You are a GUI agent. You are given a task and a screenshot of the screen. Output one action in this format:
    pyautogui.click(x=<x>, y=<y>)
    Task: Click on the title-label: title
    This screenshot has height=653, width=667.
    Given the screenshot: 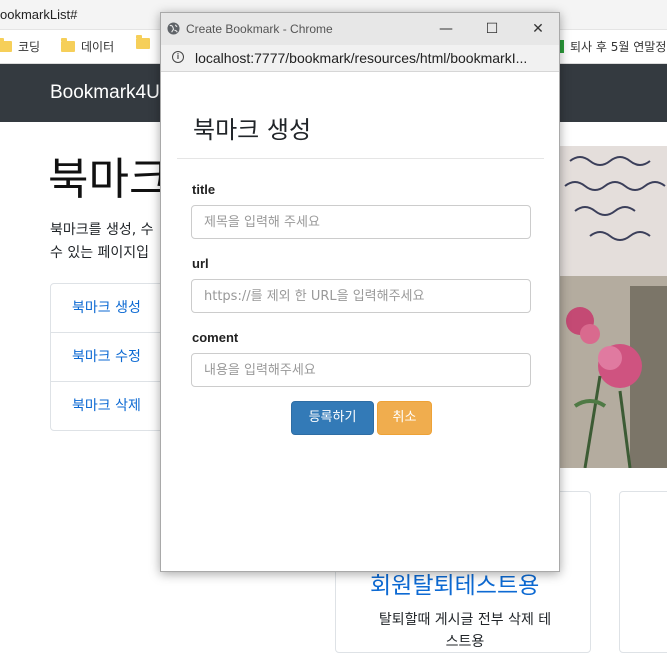 What is the action you would take?
    pyautogui.click(x=204, y=189)
    